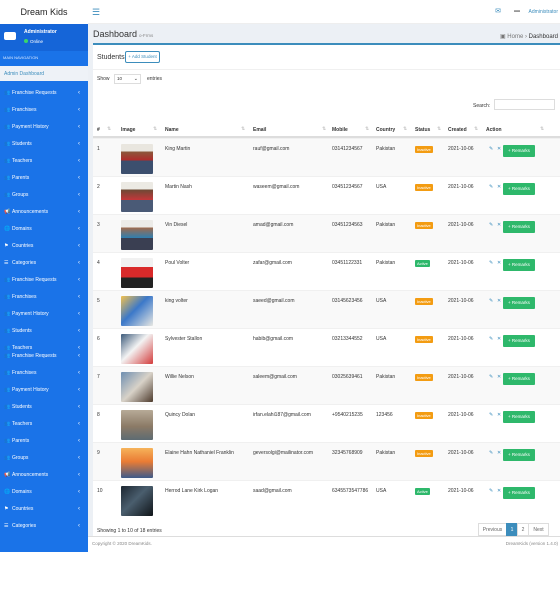 The height and width of the screenshot is (600, 560). I want to click on column-header-image: Image, so click(128, 130).